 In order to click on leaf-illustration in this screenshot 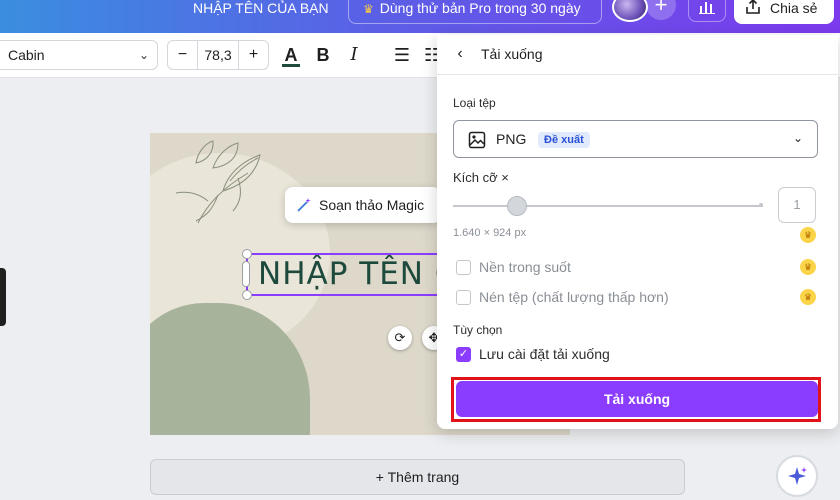, I will do `click(218, 182)`.